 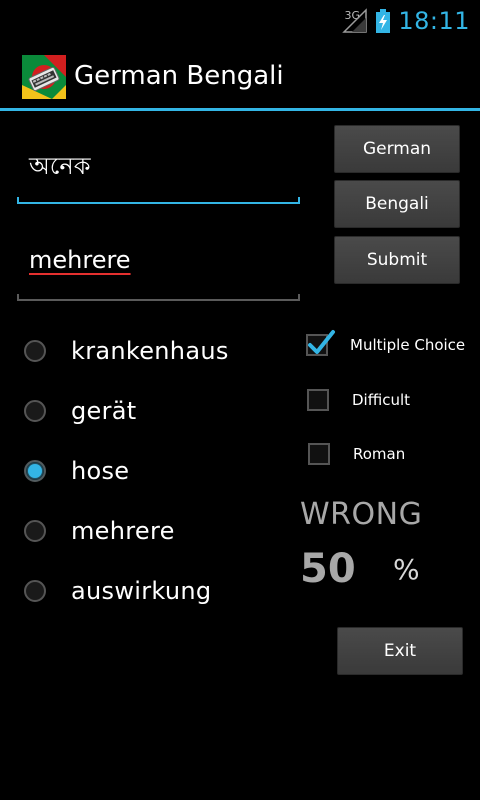 What do you see at coordinates (240, 21) in the screenshot?
I see `status-bar: 3G 18:11` at bounding box center [240, 21].